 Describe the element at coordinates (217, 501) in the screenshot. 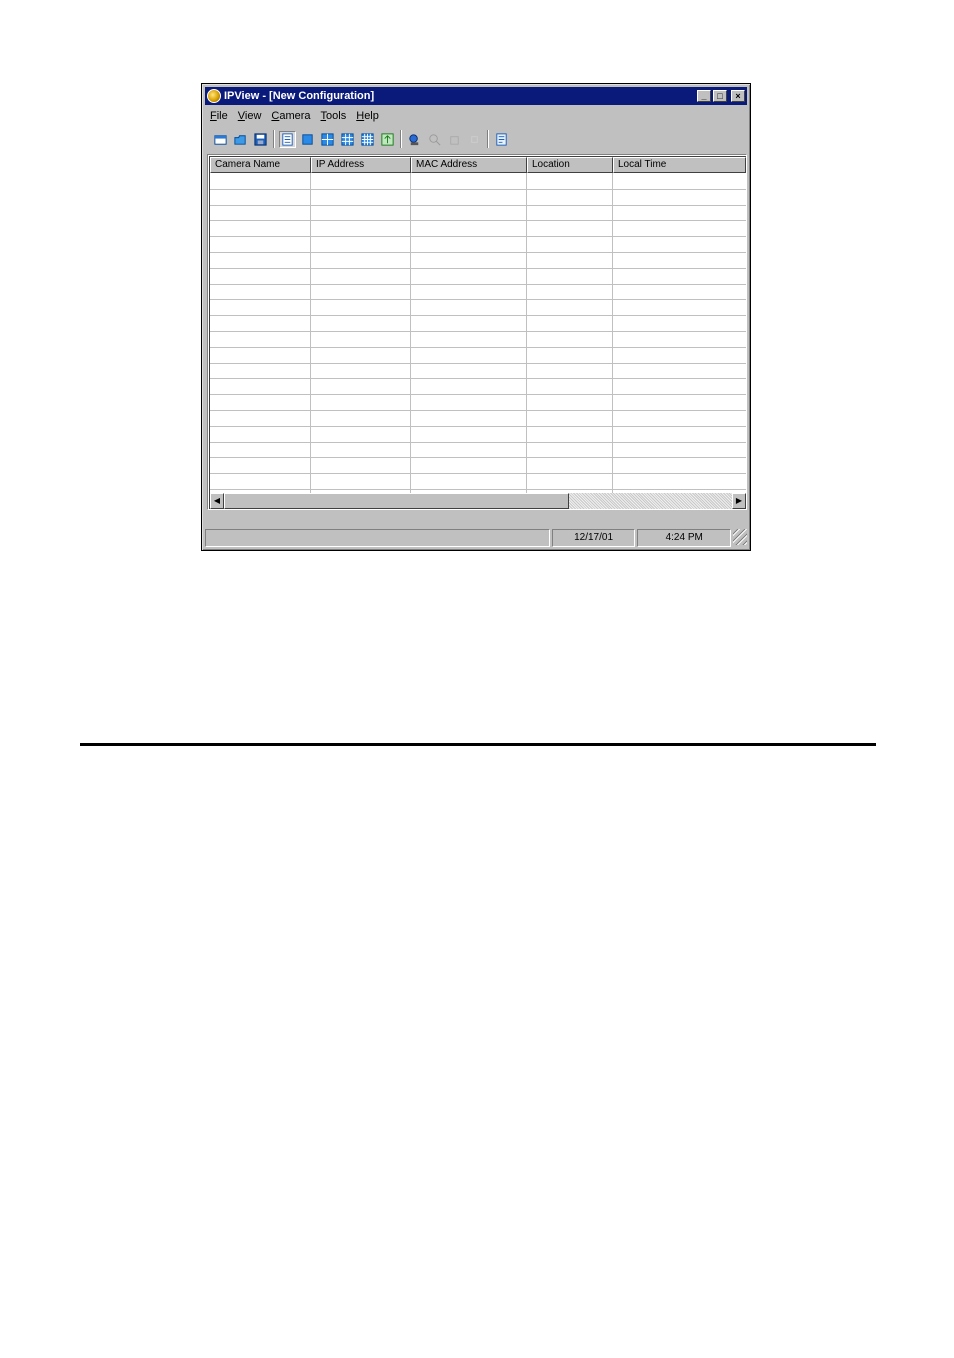

I see `scroll-left-button: ◀` at that location.